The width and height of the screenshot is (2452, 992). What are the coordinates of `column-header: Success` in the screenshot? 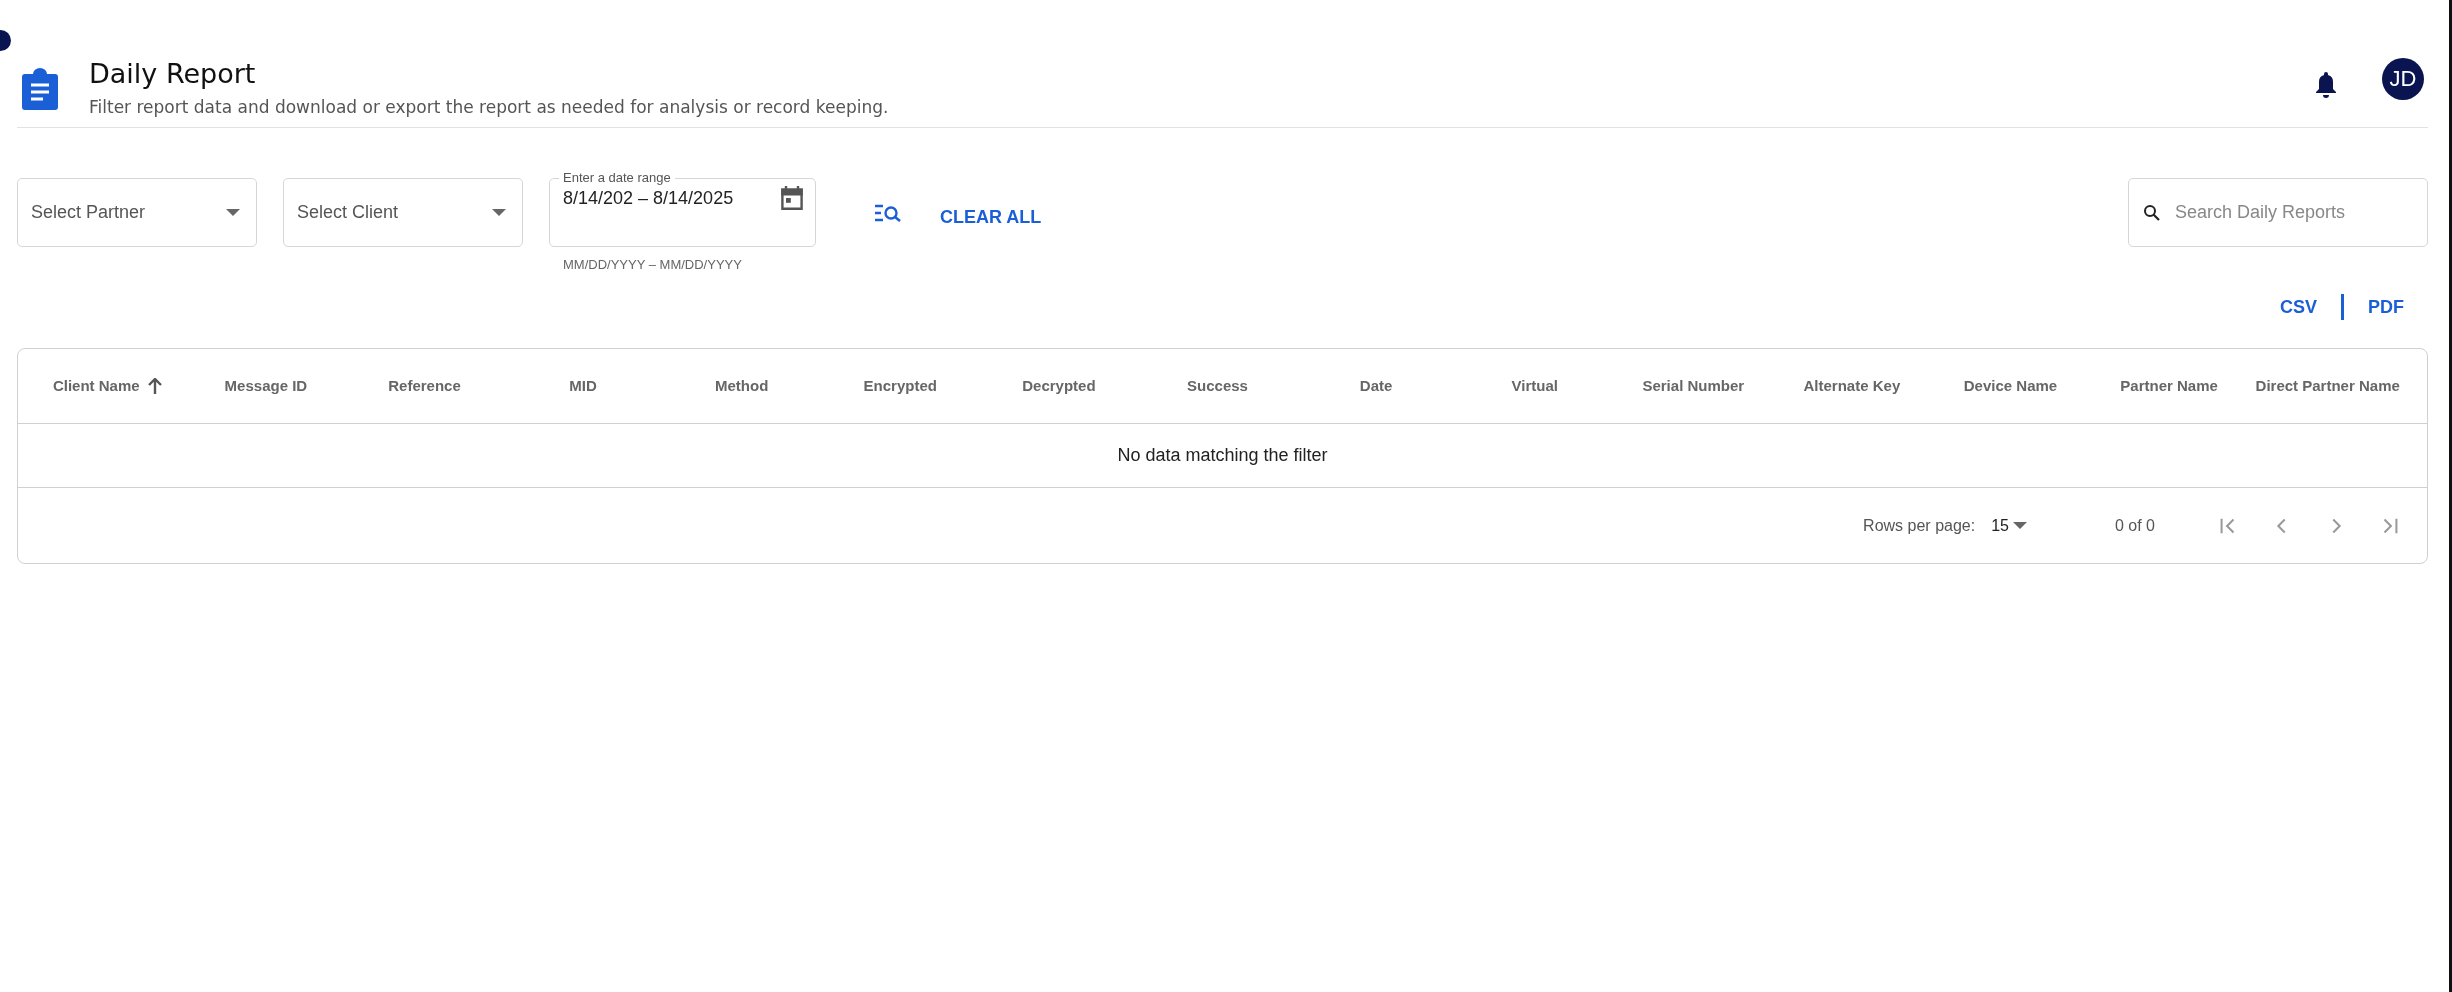 It's located at (1217, 386).